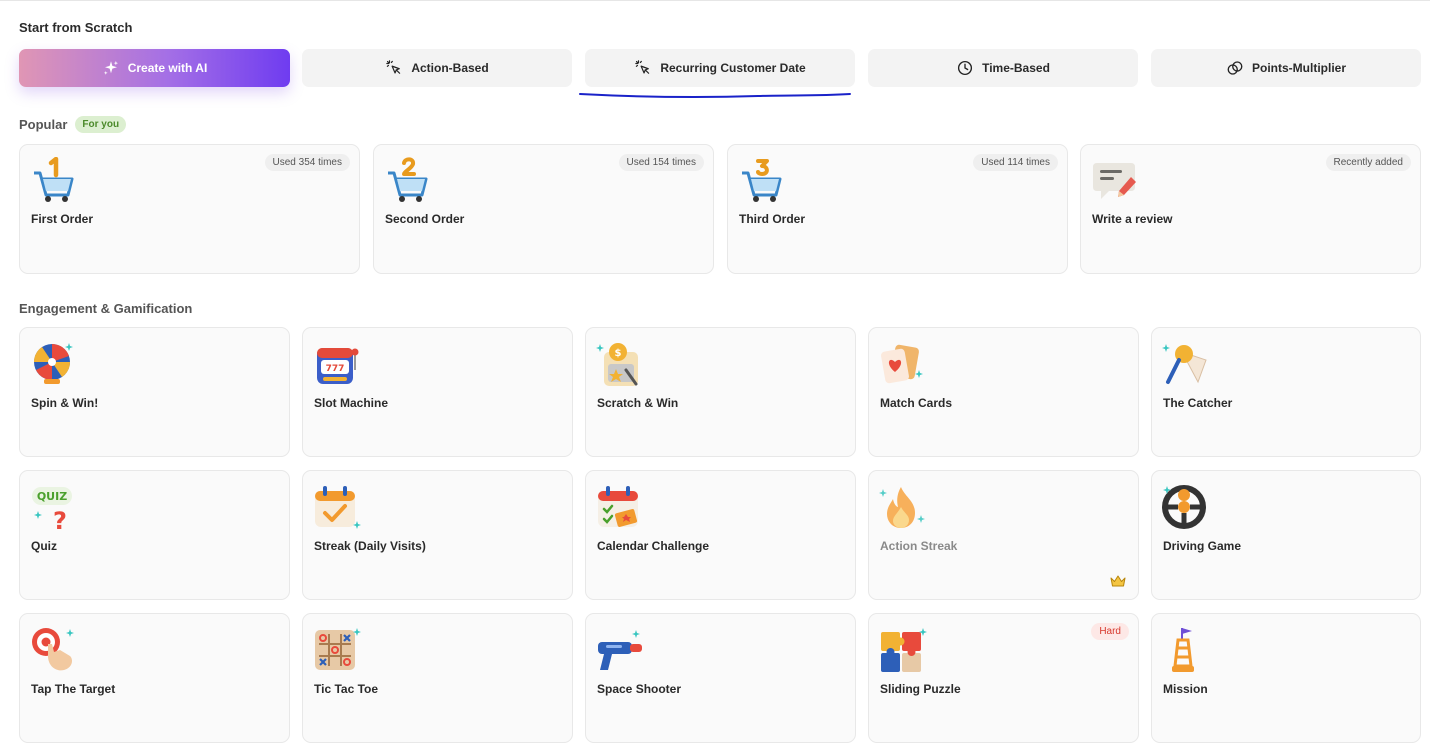 The width and height of the screenshot is (1430, 753). Describe the element at coordinates (408, 179) in the screenshot. I see `cart-2-icon` at that location.